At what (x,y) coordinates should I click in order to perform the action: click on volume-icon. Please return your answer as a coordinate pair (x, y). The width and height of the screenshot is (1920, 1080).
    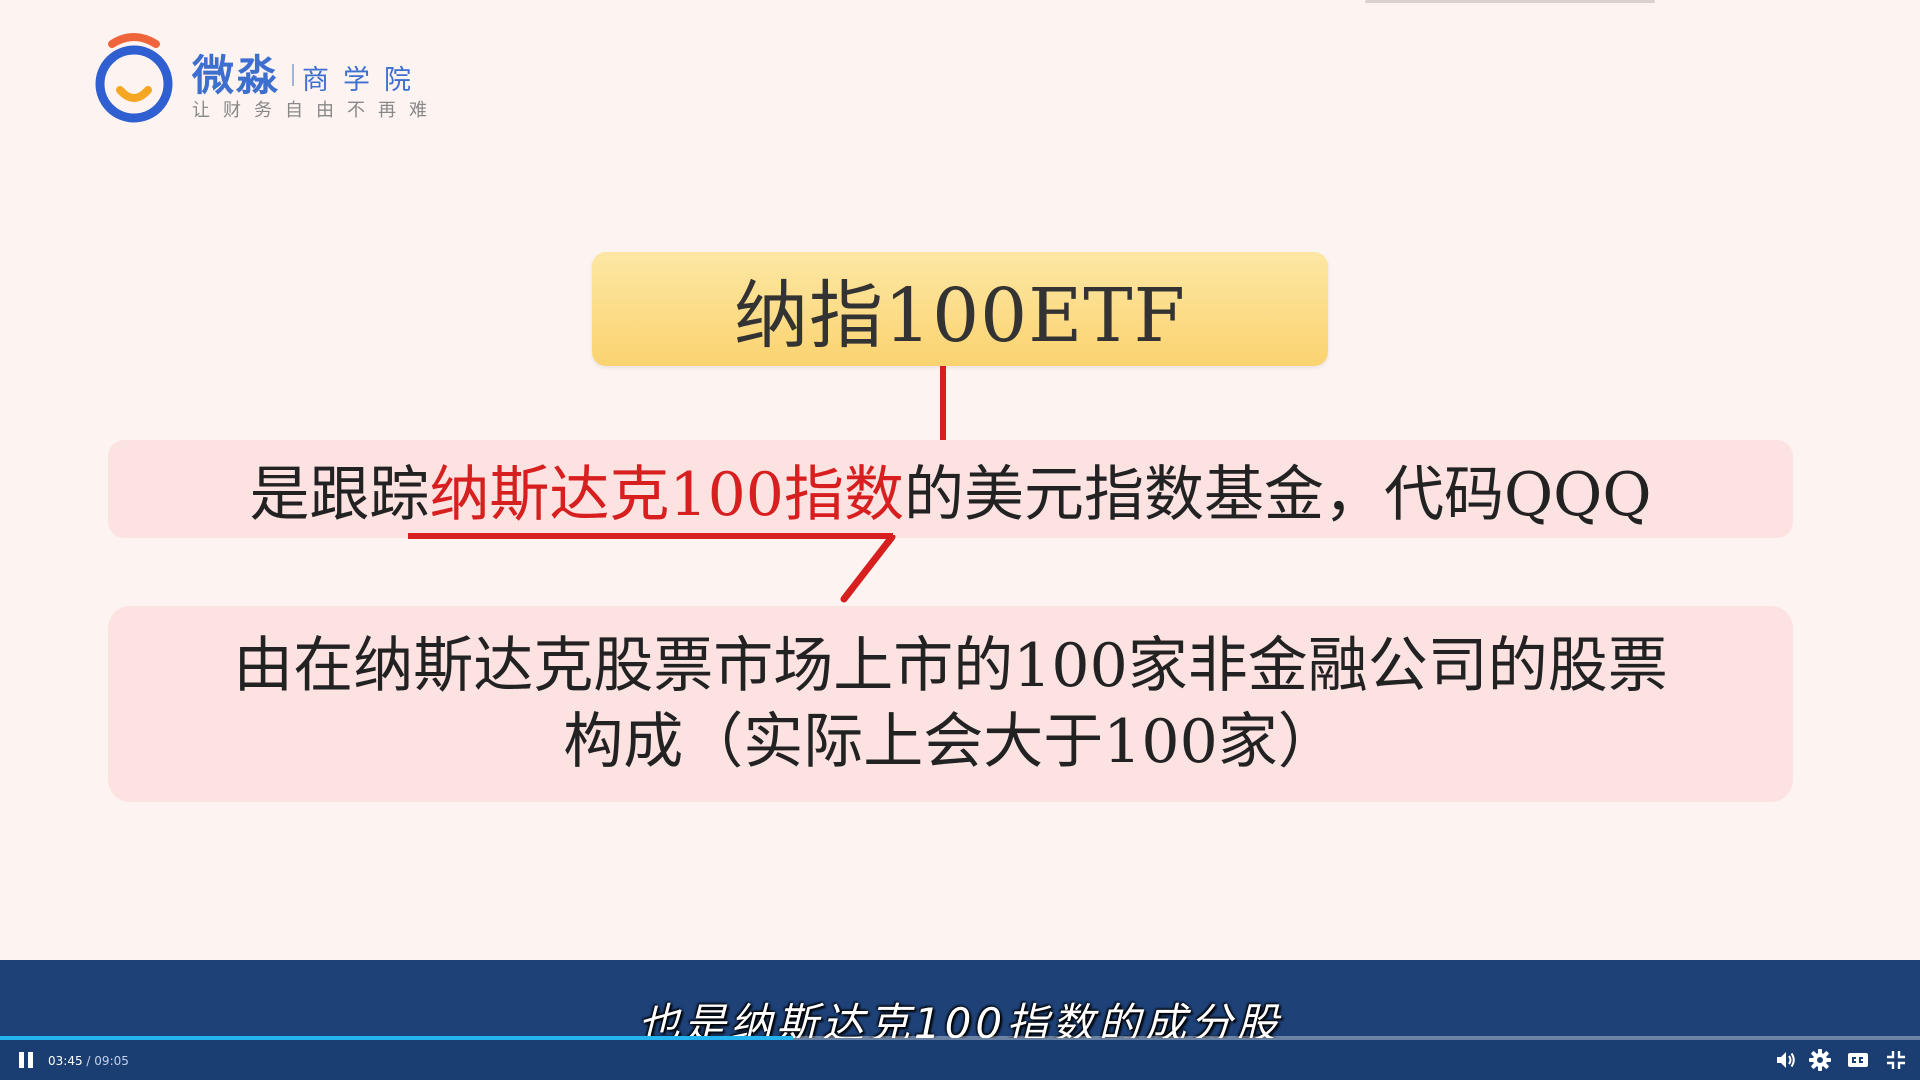
    Looking at the image, I should click on (1786, 1060).